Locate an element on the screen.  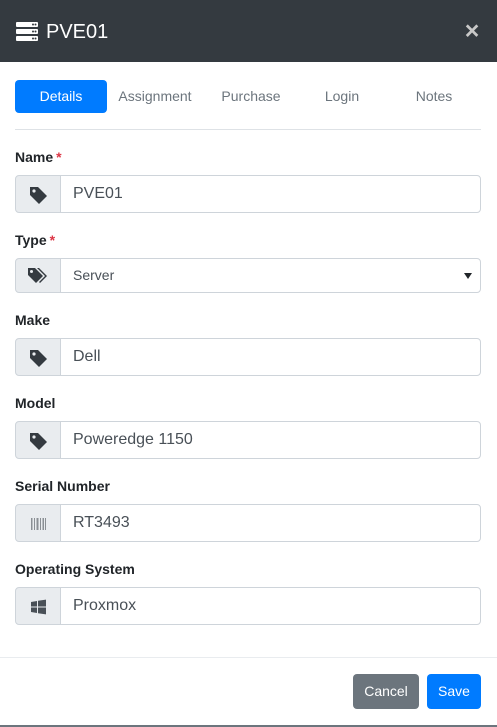
windows-icon is located at coordinates (38, 607).